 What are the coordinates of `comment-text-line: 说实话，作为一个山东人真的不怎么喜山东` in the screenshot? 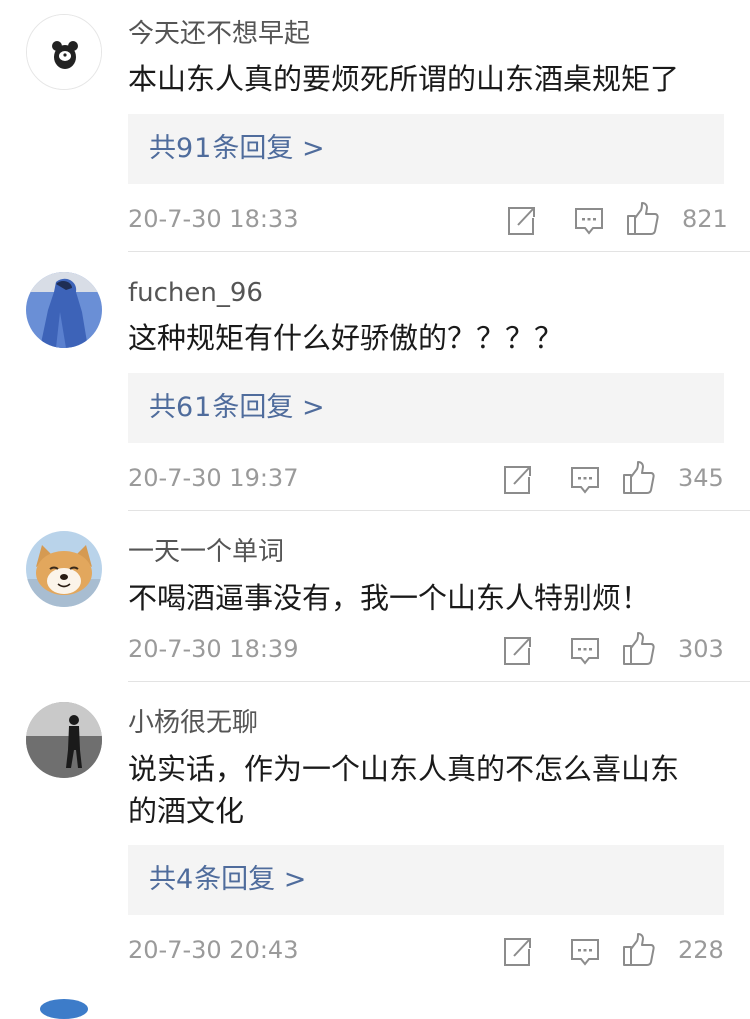 It's located at (404, 769).